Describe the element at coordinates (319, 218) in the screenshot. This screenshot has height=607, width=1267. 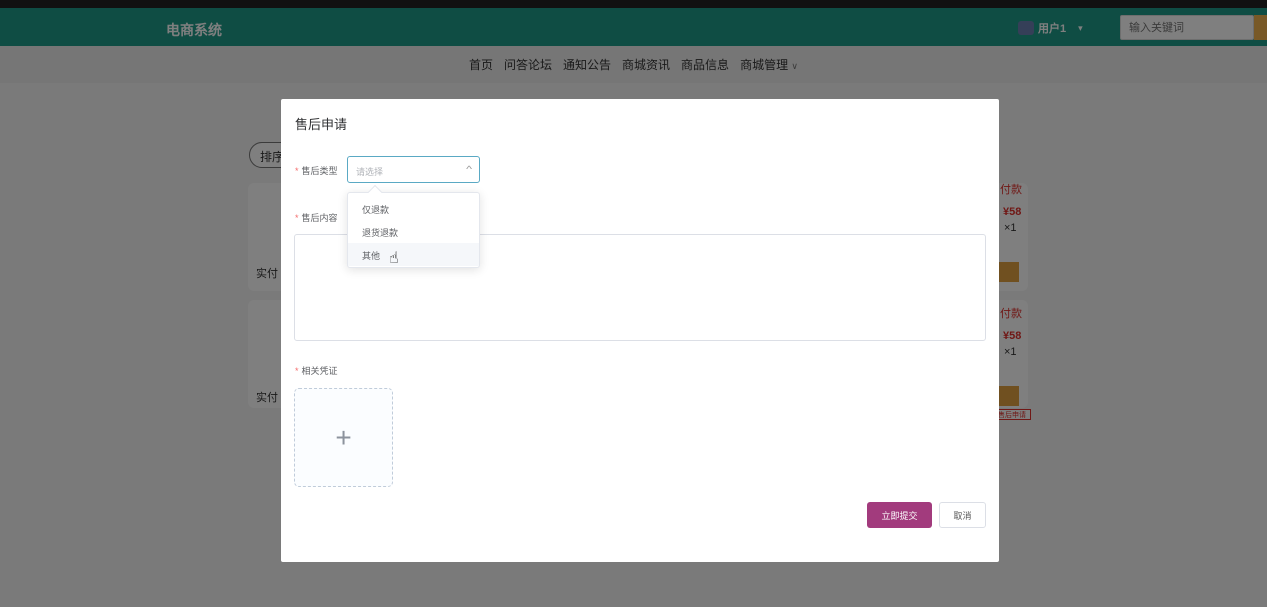
I see `content-label-text: 售后内容` at that location.